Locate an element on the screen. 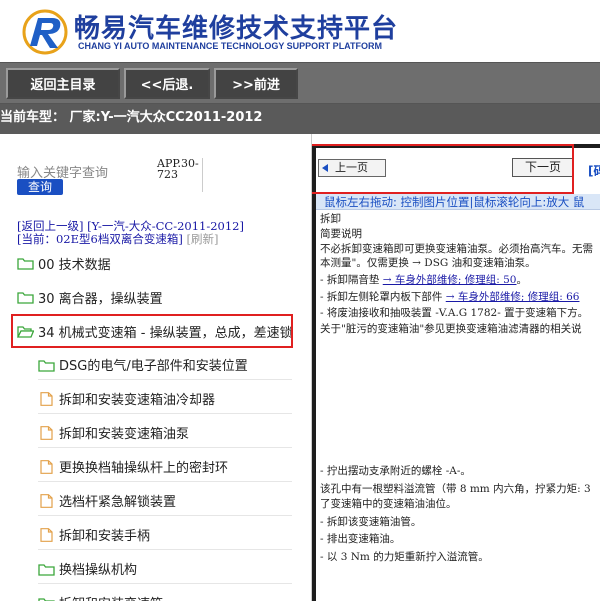 The height and width of the screenshot is (601, 600). app-code: APP.30-723 is located at coordinates (180, 175).